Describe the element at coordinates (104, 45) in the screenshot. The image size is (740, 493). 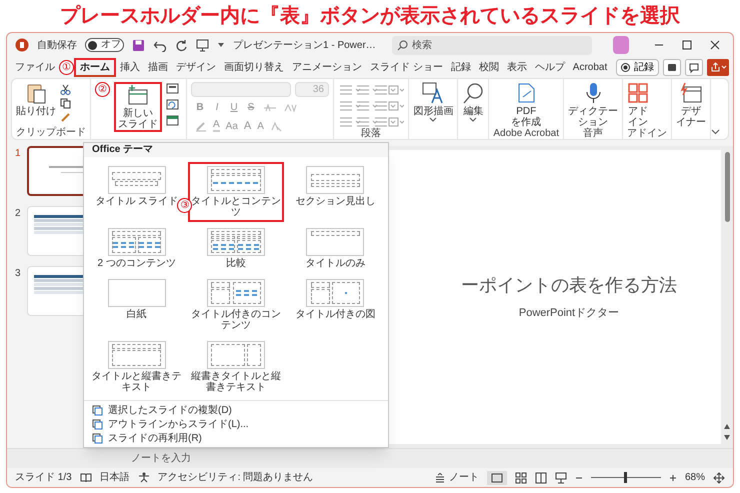
I see `autosave-toggle: オフ` at that location.